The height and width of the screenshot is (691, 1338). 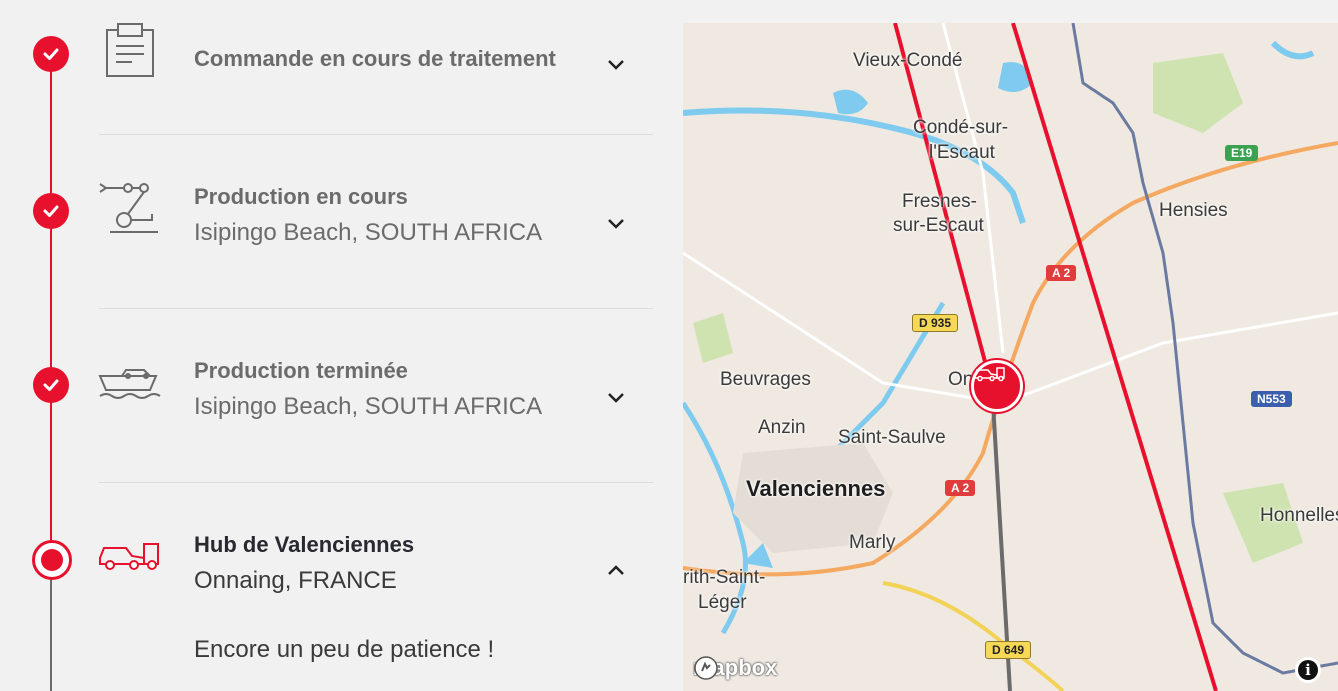 I want to click on road-shield: D 935, so click(x=935, y=323).